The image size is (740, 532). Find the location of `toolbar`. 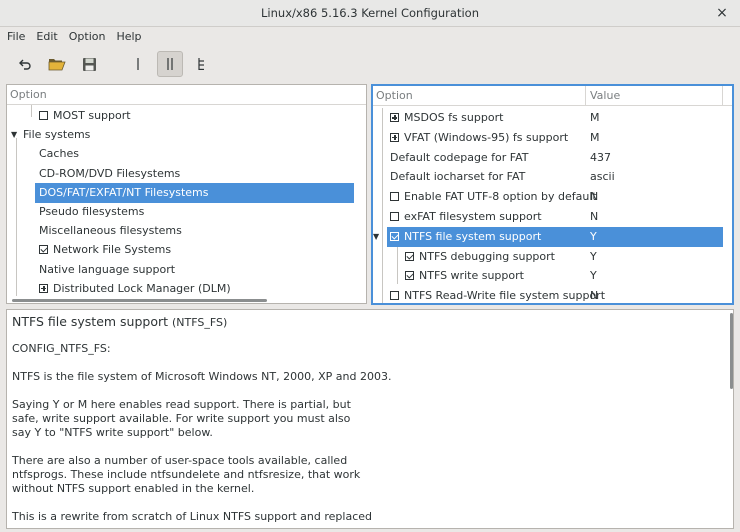

toolbar is located at coordinates (370, 64).